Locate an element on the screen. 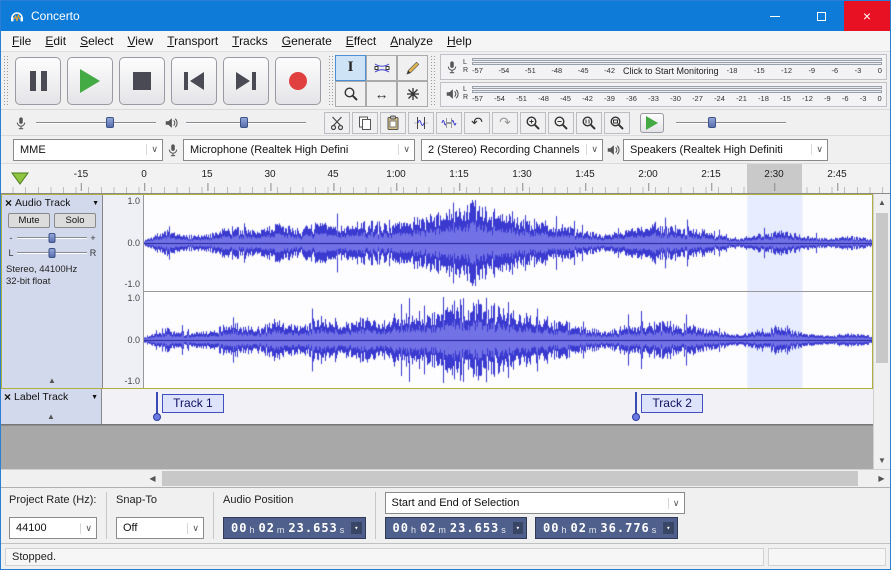 The image size is (891, 570). vertical-scroll-thumb is located at coordinates (882, 288).